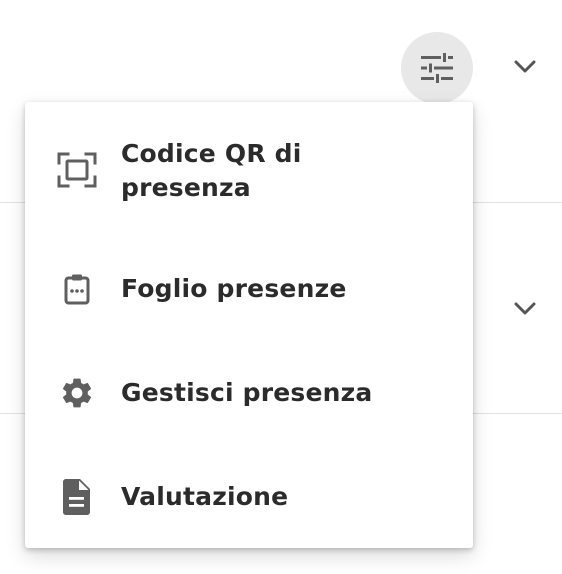 This screenshot has width=562, height=574. I want to click on menu-item-label: Valutazione, so click(205, 496).